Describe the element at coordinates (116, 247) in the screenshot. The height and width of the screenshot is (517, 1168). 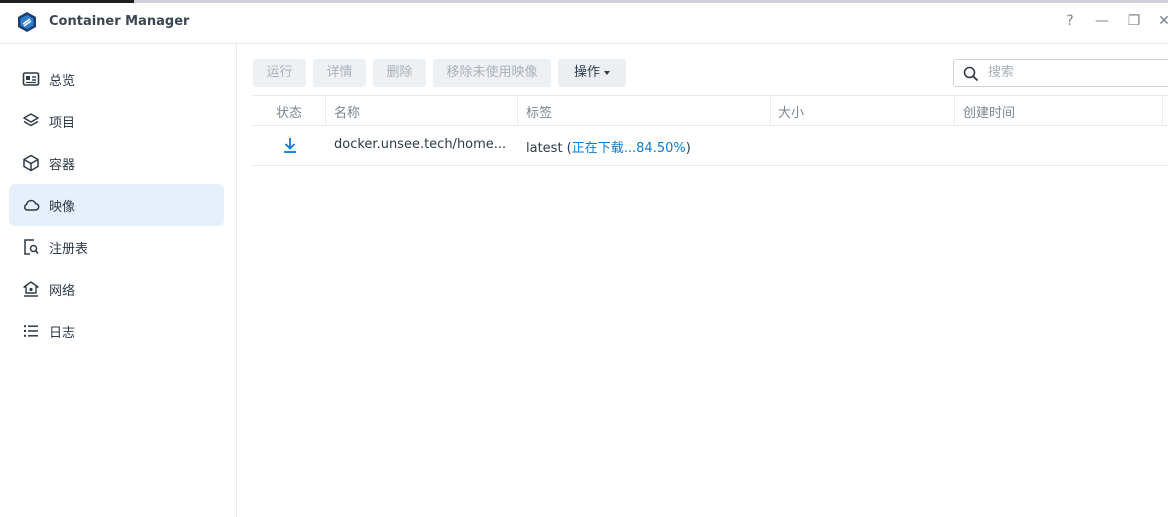
I see `sidebar-item-registry: 注册表` at that location.